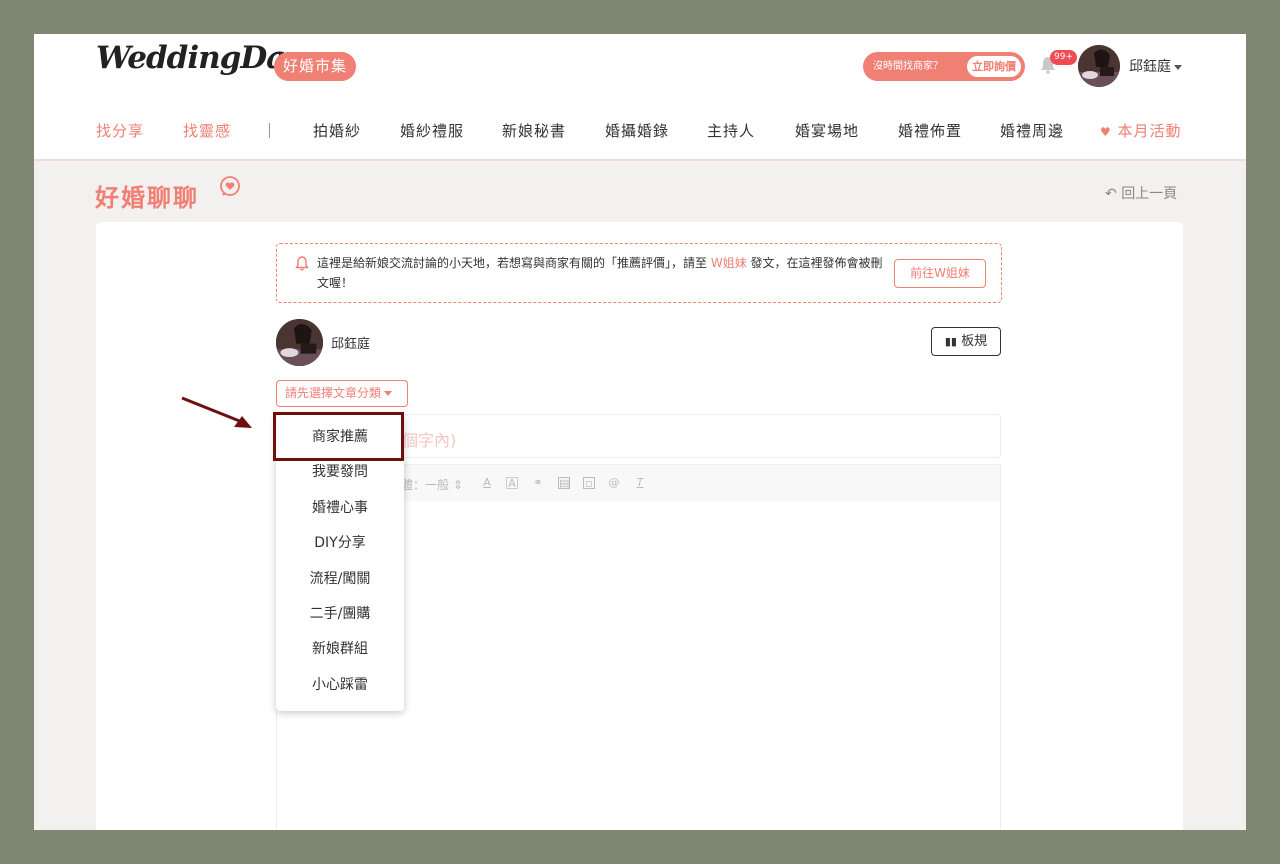 Image resolution: width=1280 pixels, height=864 pixels. Describe the element at coordinates (333, 393) in the screenshot. I see `category-select-label: 請先選擇文章分類` at that location.